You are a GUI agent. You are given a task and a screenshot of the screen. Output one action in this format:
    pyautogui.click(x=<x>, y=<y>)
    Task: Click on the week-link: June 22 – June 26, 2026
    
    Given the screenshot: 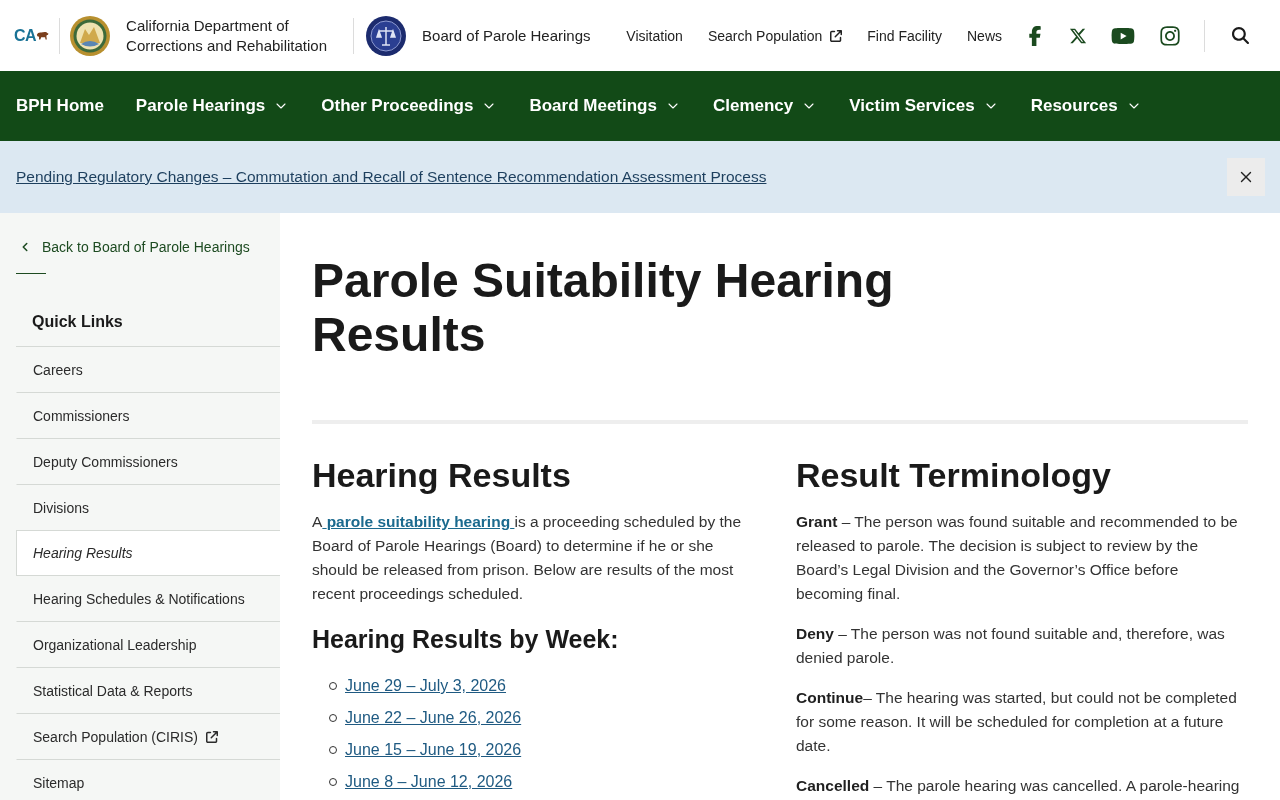 What is the action you would take?
    pyautogui.click(x=433, y=718)
    